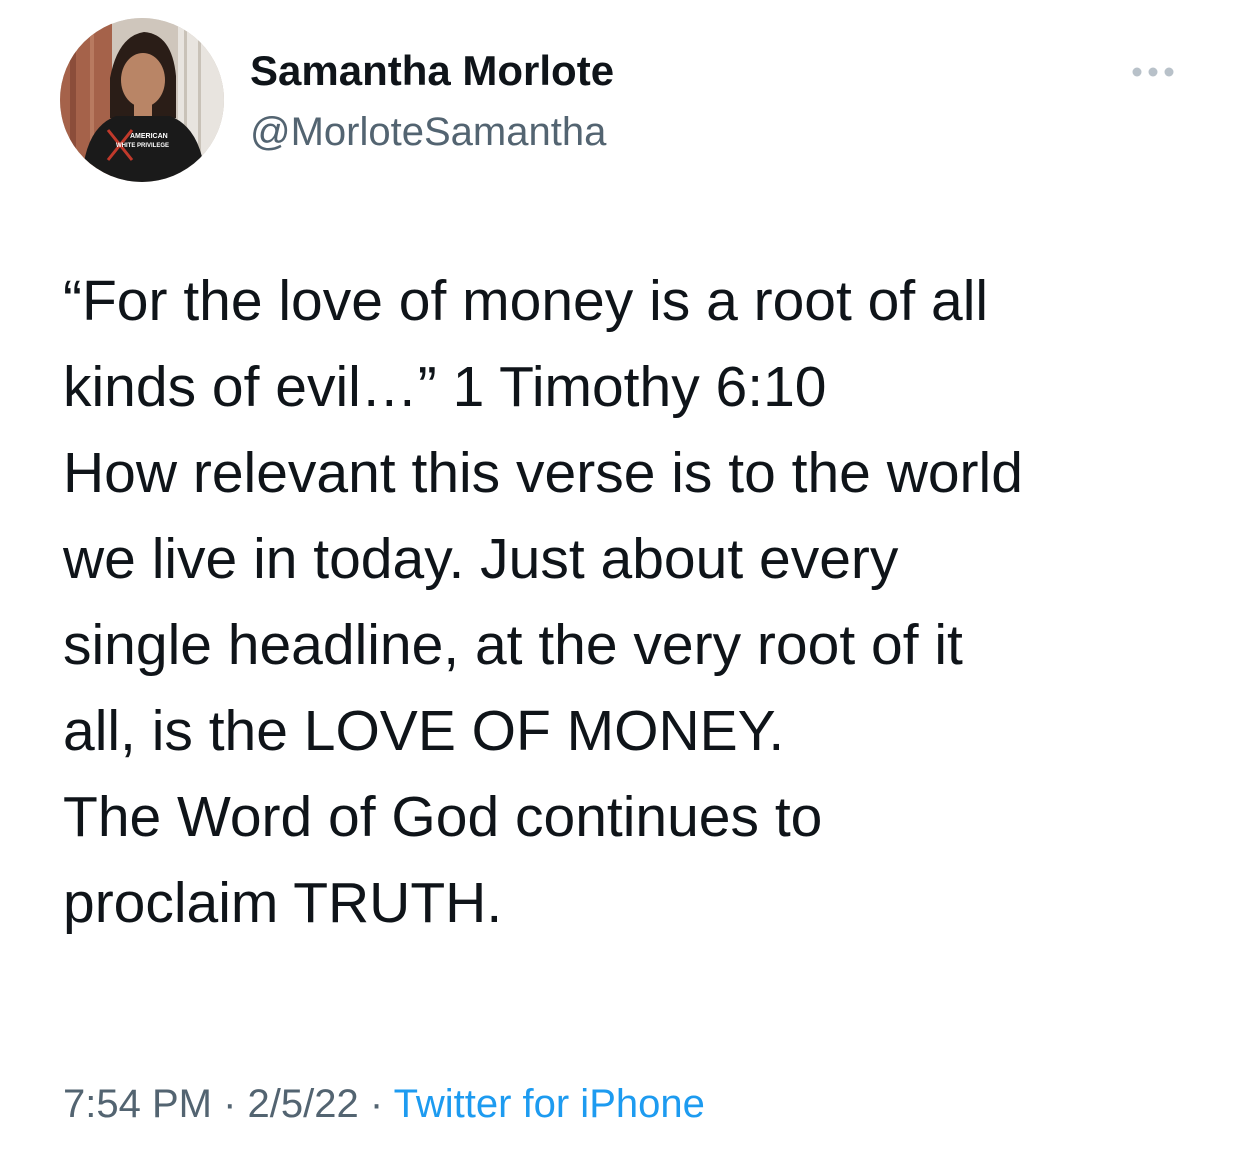 This screenshot has height=1157, width=1242. What do you see at coordinates (142, 146) in the screenshot?
I see `svg-text: WHITE PRIVILEGE` at bounding box center [142, 146].